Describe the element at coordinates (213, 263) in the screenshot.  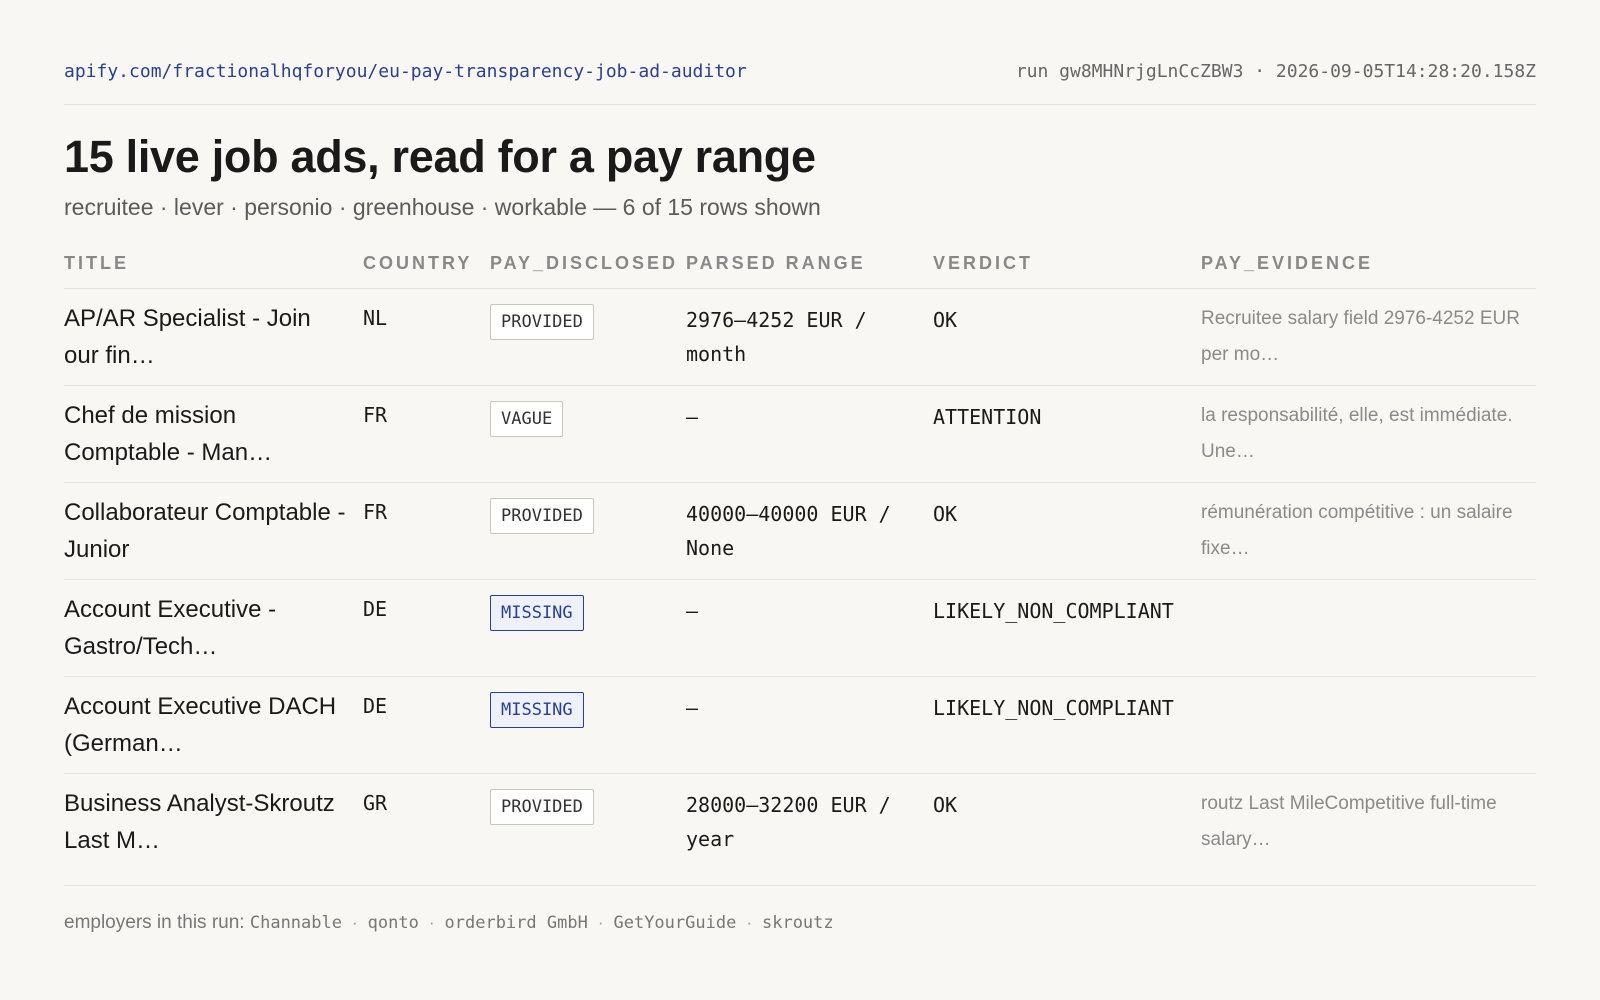
I see `col-header-title: TITLE` at that location.